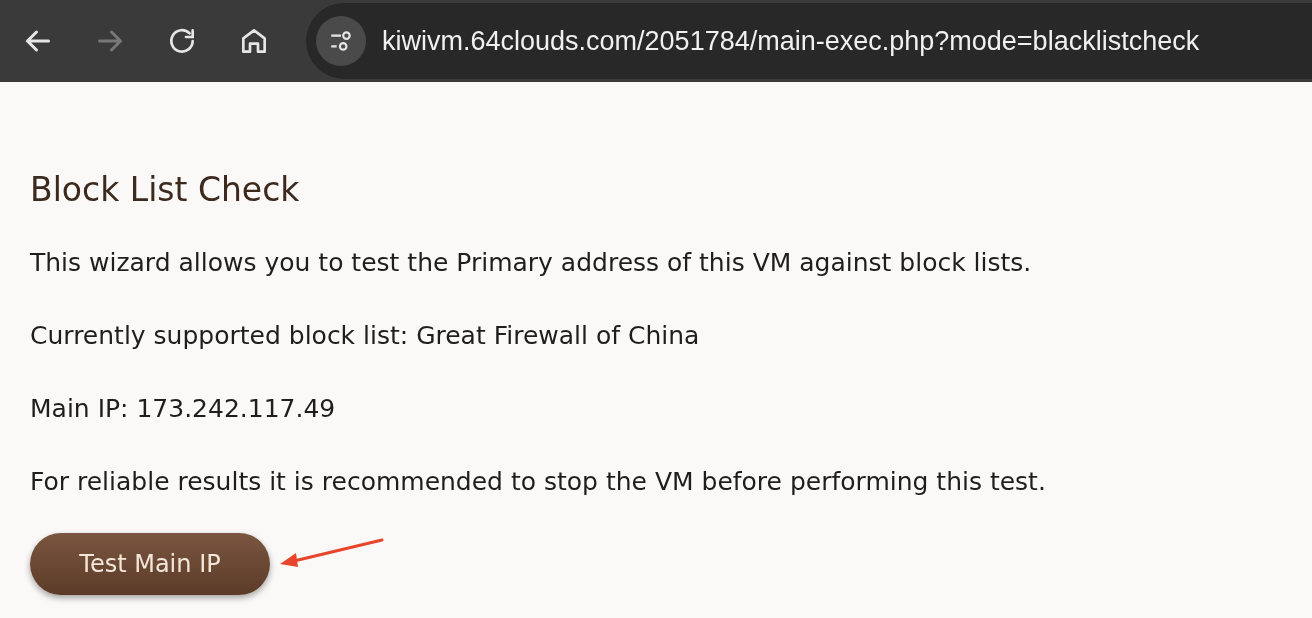 Image resolution: width=1312 pixels, height=618 pixels. I want to click on address-bar: kiwivm.64clouds.com/2051784/main-exec.php?mode=blacklistcheck, so click(809, 41).